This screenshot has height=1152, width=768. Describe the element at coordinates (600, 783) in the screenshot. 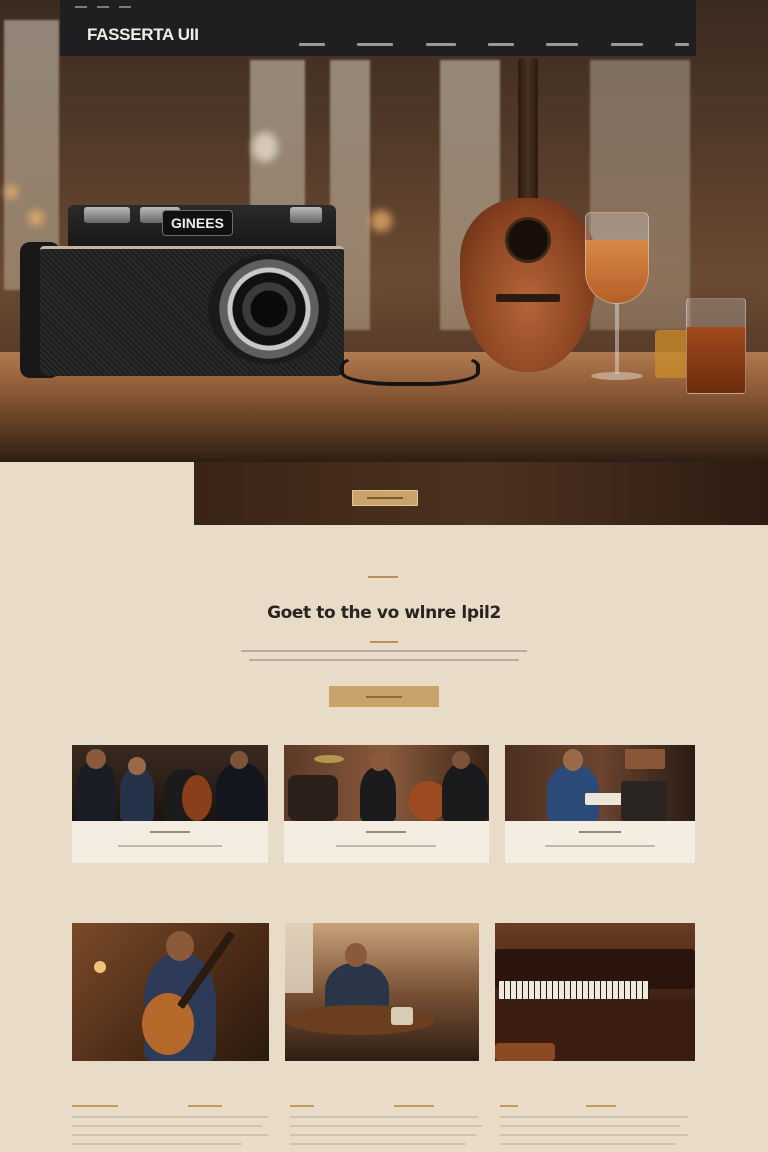

I see `card-image-pianist` at that location.